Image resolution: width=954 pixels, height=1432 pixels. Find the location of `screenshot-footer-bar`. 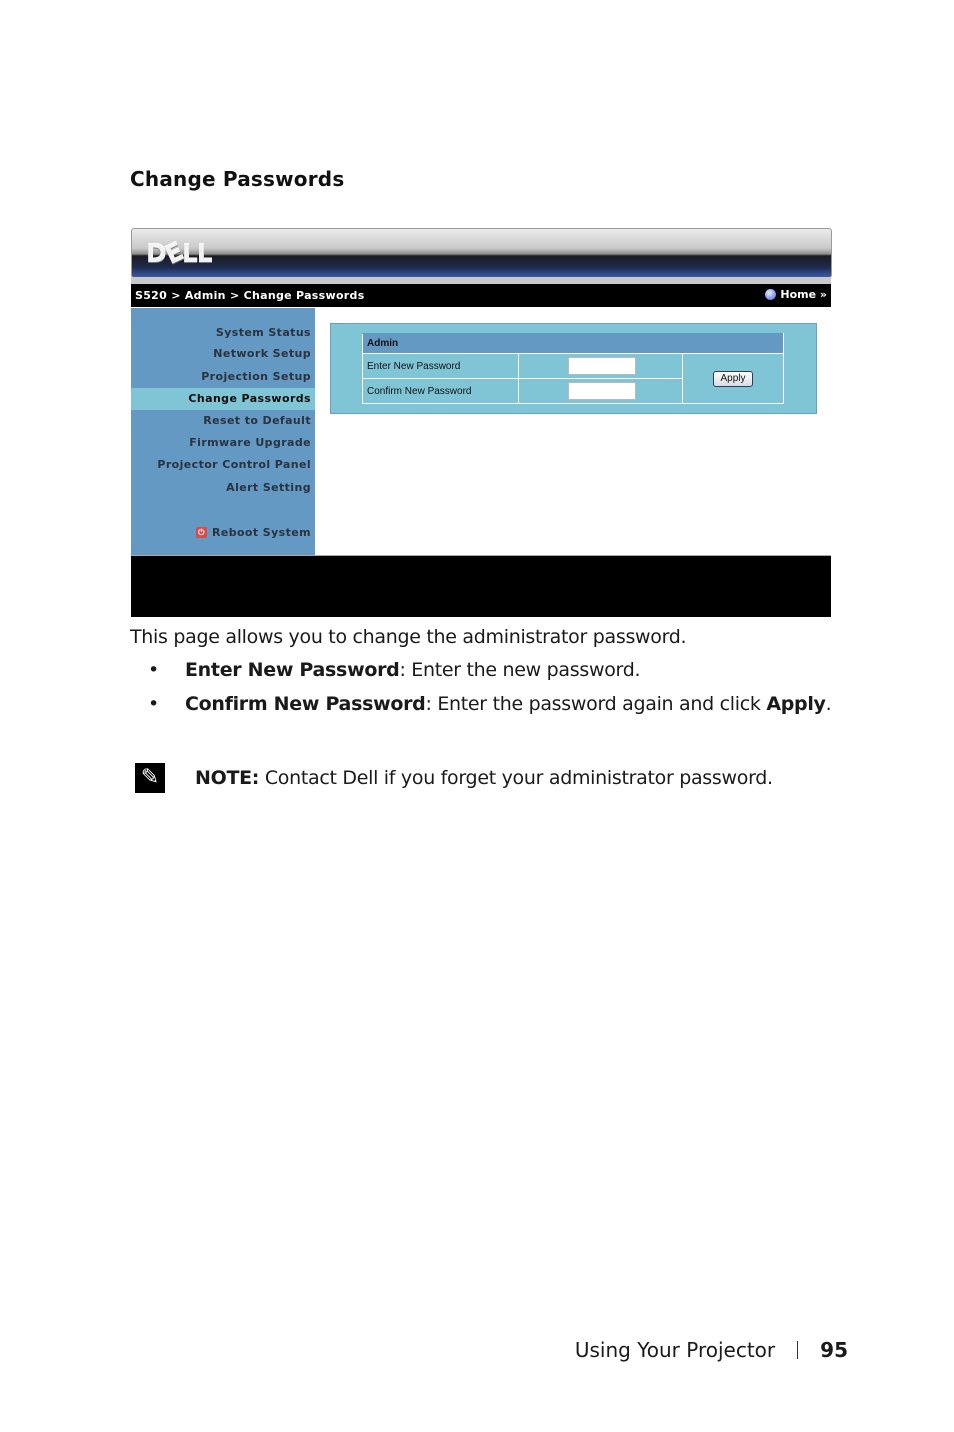

screenshot-footer-bar is located at coordinates (481, 586).